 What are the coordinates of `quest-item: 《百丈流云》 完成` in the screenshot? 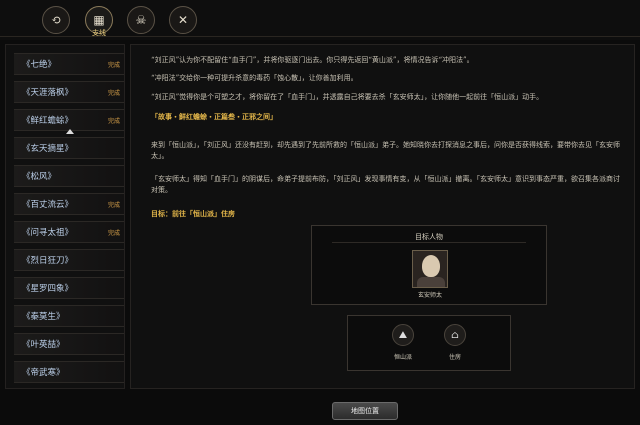 It's located at (69, 204).